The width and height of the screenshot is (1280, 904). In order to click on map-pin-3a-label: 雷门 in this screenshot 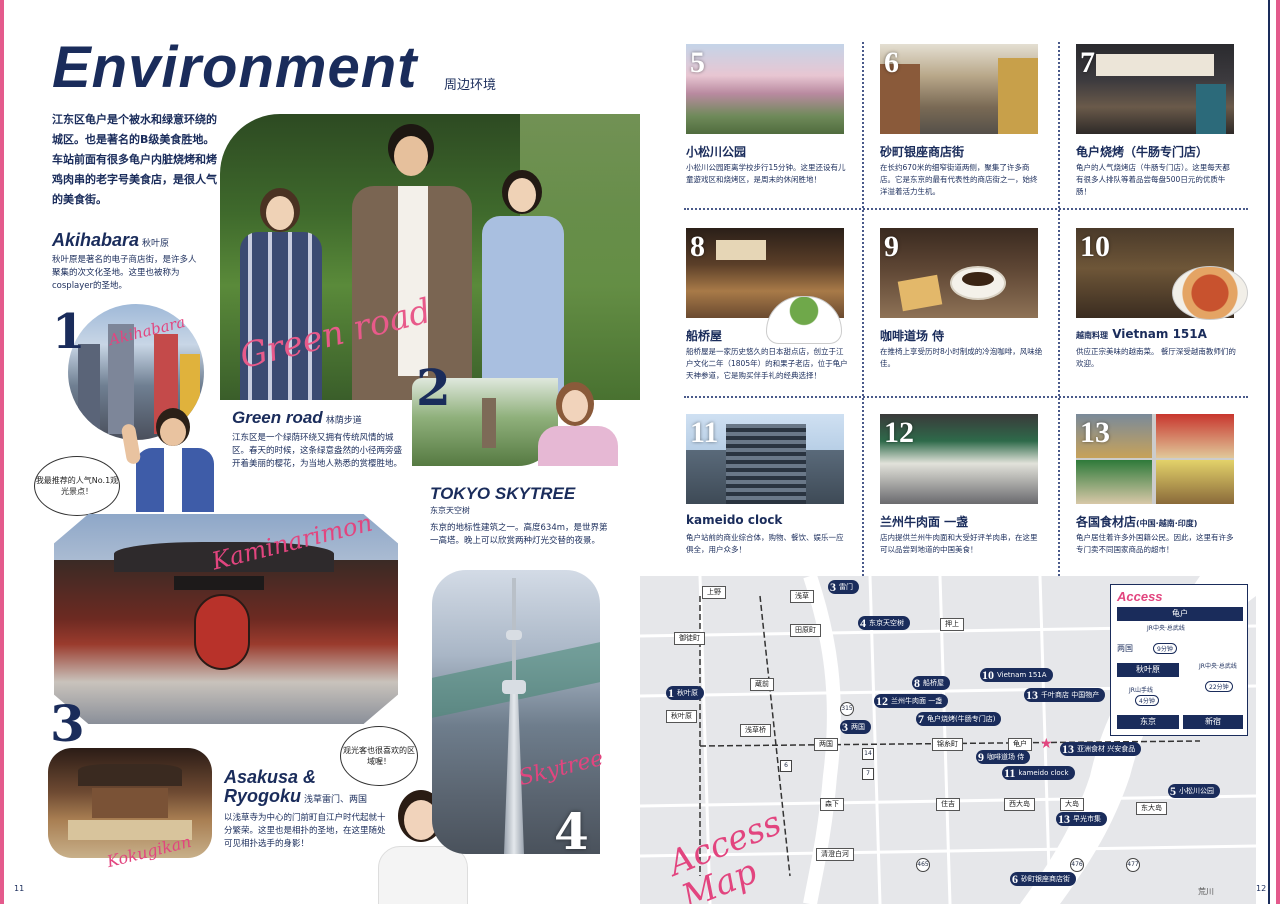, I will do `click(846, 586)`.